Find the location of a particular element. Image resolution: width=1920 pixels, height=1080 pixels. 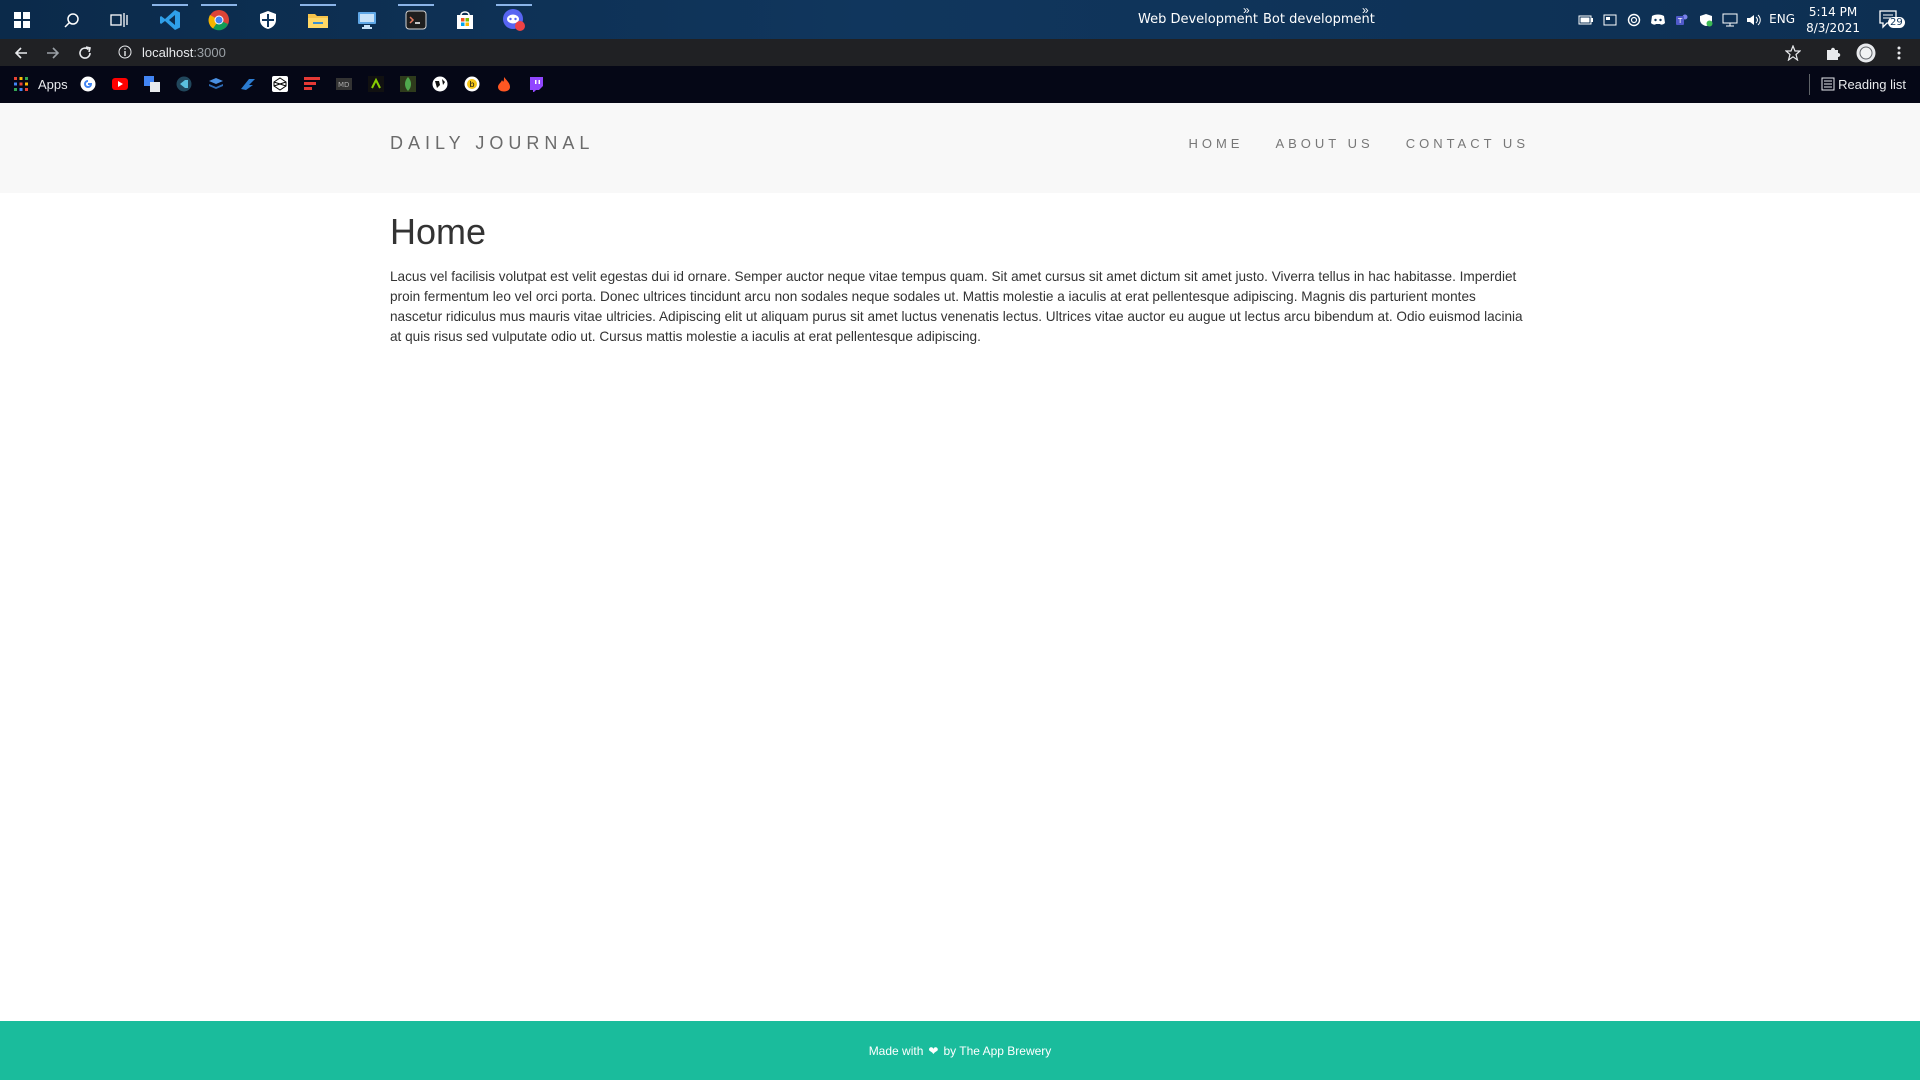

browser-toolbar: localhost:3000 is located at coordinates (960, 52).